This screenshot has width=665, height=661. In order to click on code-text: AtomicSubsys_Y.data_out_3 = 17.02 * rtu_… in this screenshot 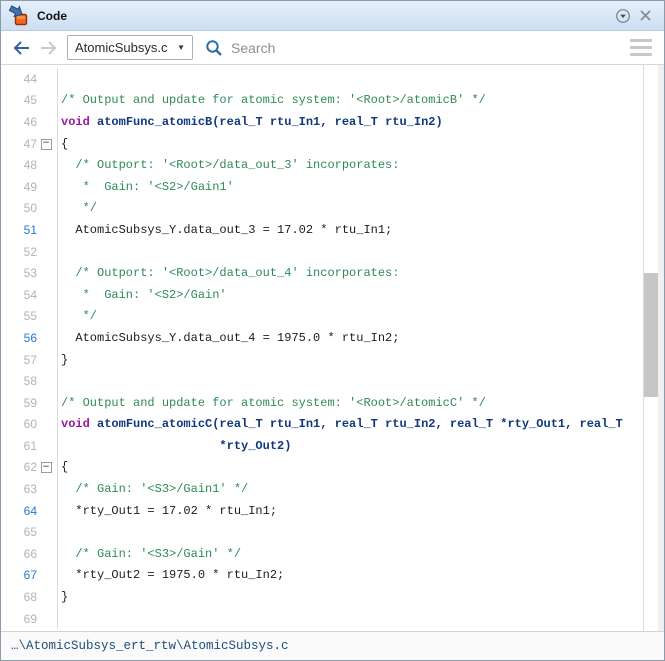, I will do `click(224, 230)`.